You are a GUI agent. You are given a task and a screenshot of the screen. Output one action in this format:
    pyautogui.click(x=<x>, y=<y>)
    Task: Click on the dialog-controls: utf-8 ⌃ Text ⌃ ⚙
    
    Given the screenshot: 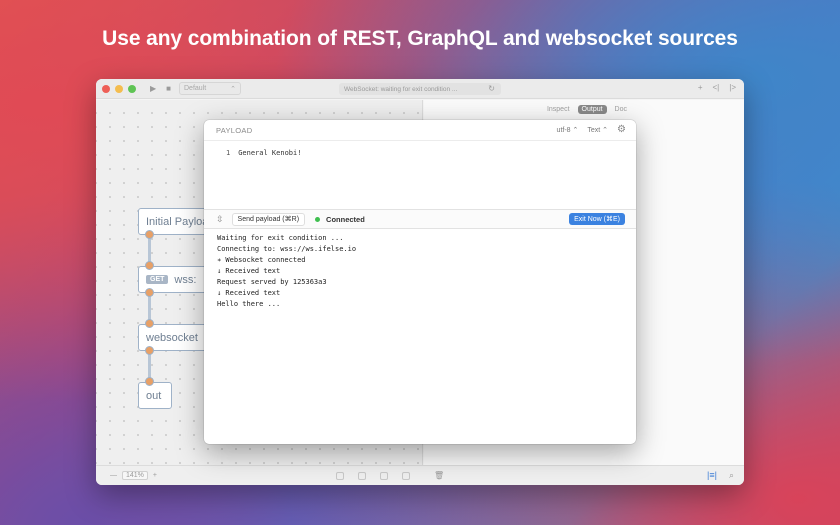 What is the action you would take?
    pyautogui.click(x=591, y=130)
    